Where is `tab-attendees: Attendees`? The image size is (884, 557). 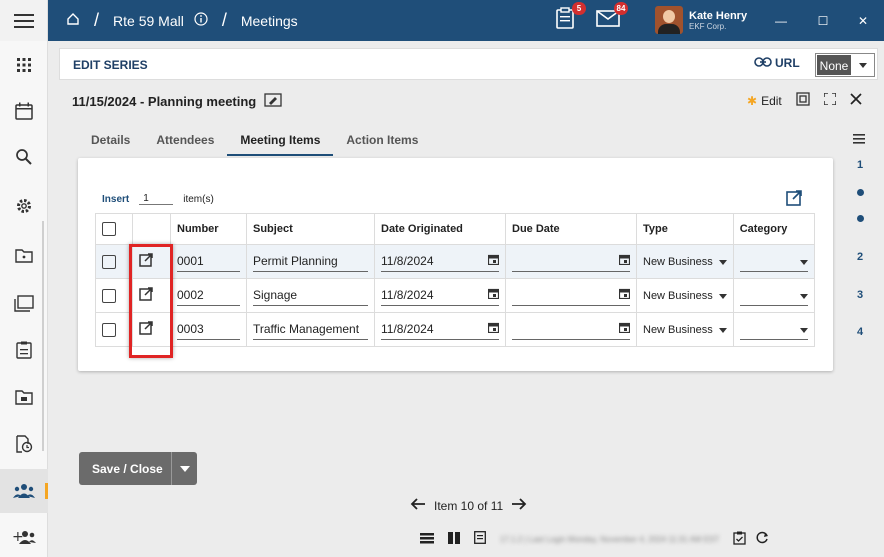 tab-attendees: Attendees is located at coordinates (185, 142).